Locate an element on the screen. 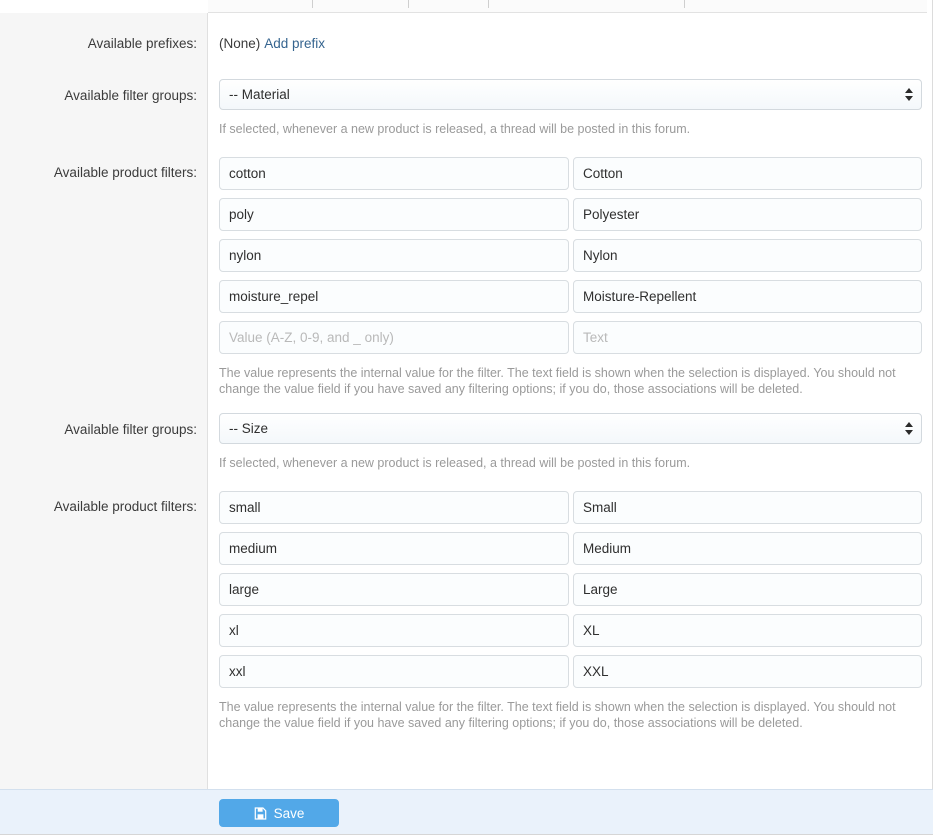 The height and width of the screenshot is (835, 933). save-button-label: Save is located at coordinates (289, 813).